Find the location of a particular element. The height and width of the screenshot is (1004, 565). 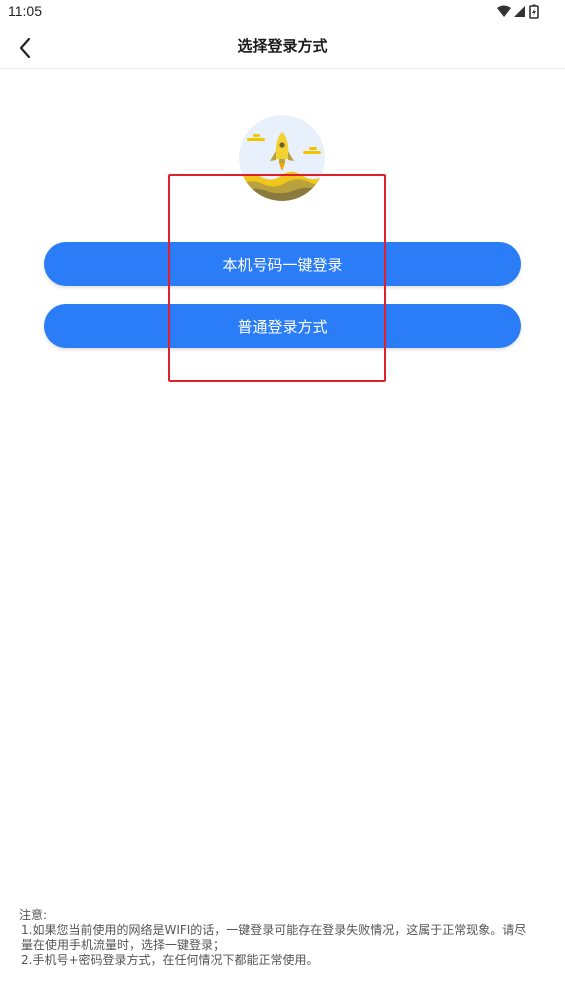

normal-login-label: 普通登录方式 is located at coordinates (282, 326).